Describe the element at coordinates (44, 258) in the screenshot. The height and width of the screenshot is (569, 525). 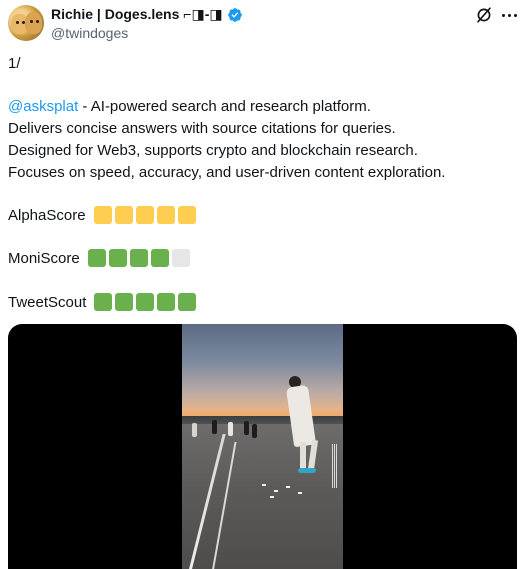
I see `score-label: MoniScore` at that location.